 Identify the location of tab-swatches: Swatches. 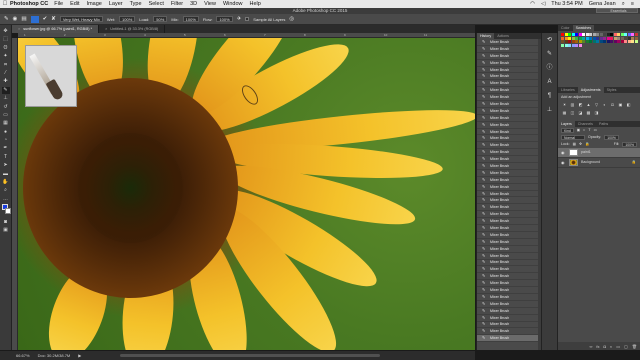
(583, 28).